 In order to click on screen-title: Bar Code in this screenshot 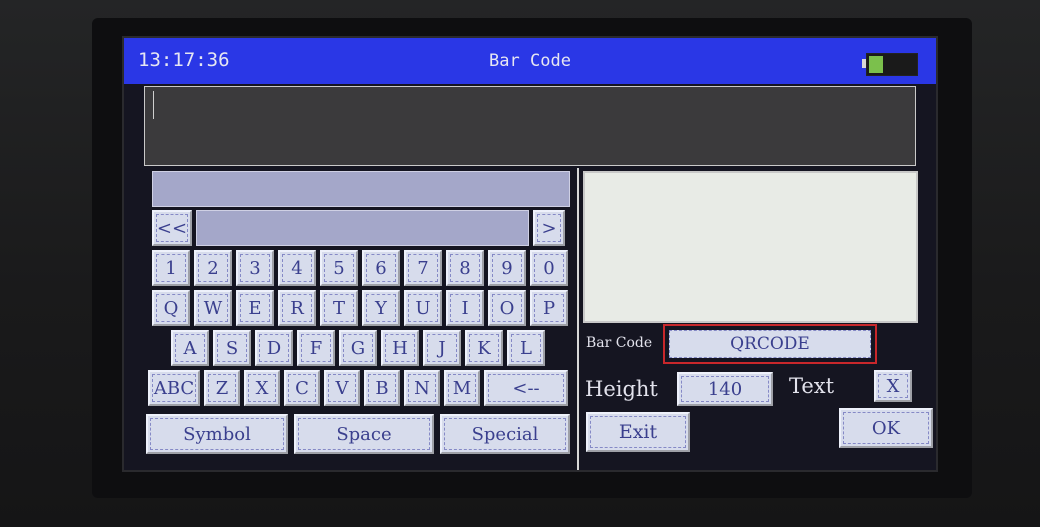, I will do `click(530, 61)`.